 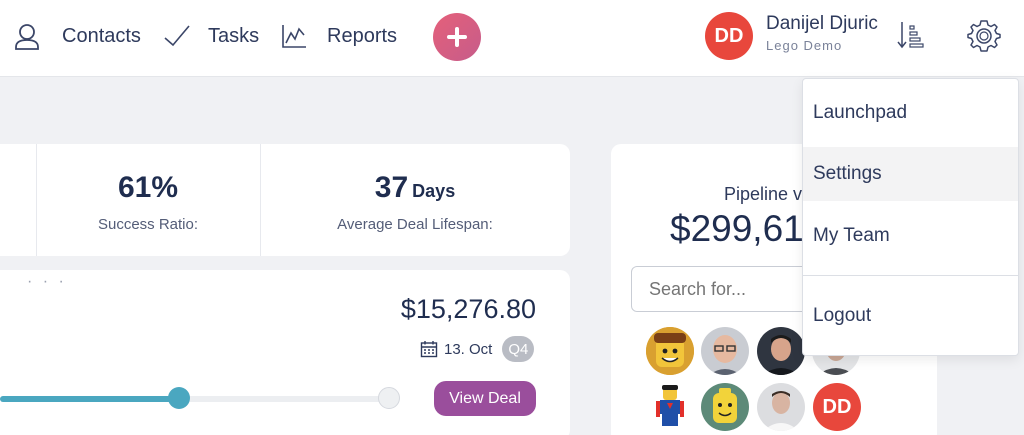 I want to click on lego-emmet-avatar-icon, so click(x=670, y=351).